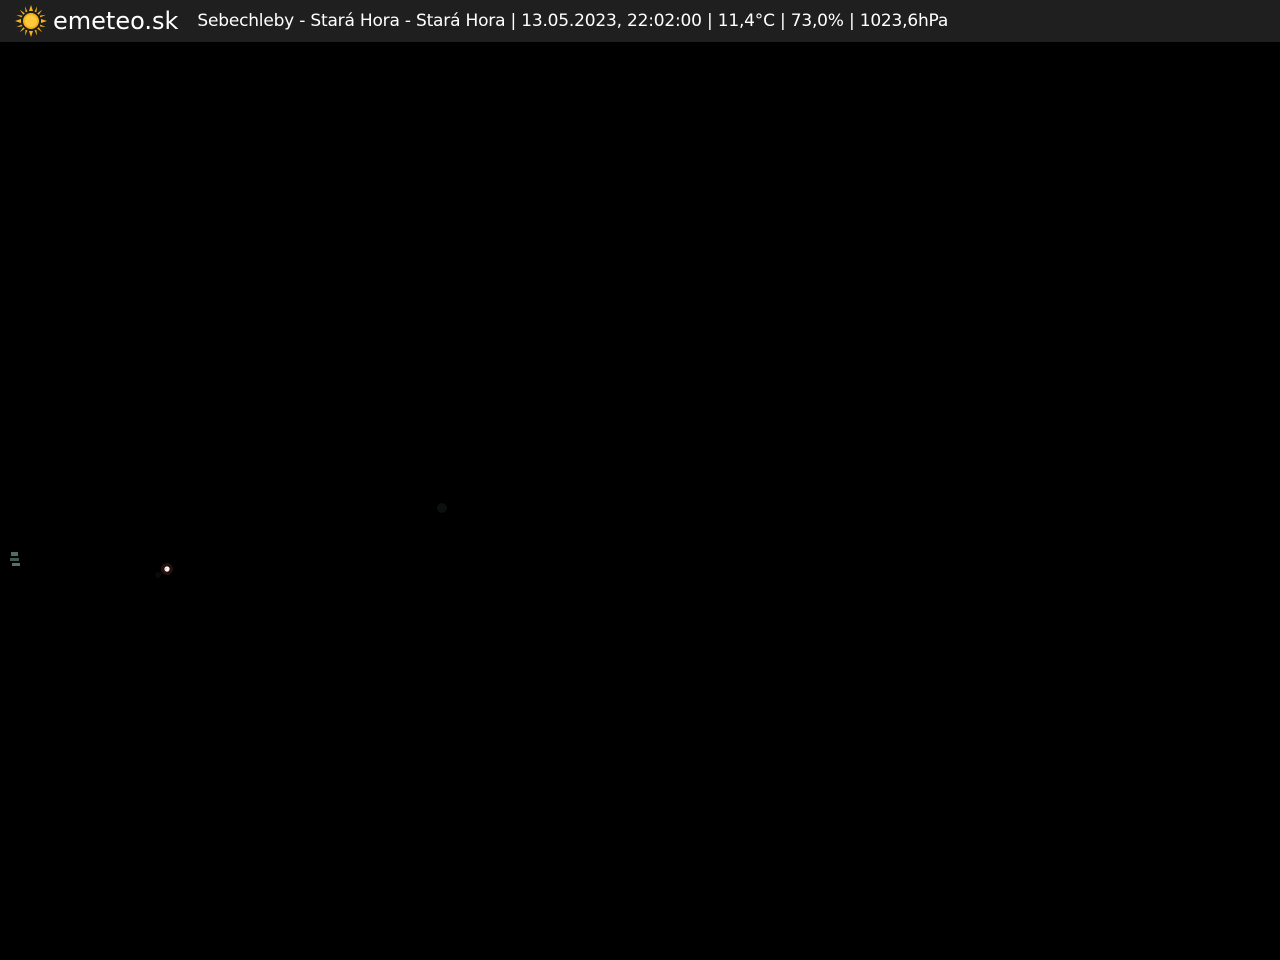 This screenshot has width=1280, height=960. I want to click on emeteo-logo: emeteo.sk, so click(96, 21).